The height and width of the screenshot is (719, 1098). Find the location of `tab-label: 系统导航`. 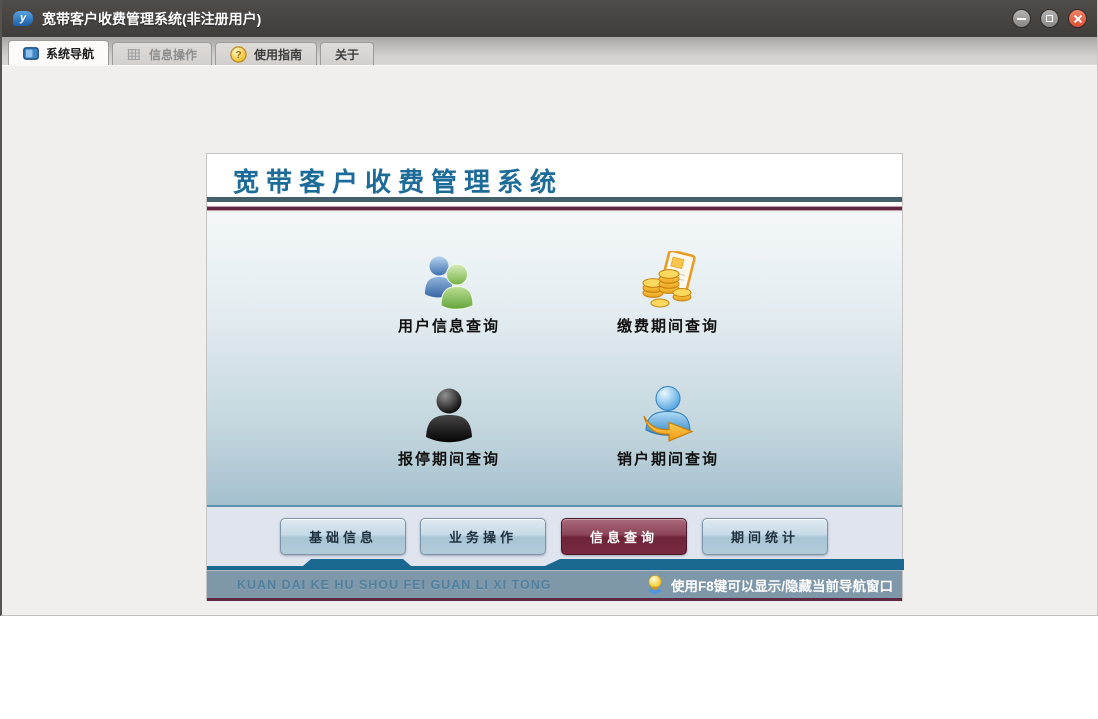

tab-label: 系统导航 is located at coordinates (70, 53).